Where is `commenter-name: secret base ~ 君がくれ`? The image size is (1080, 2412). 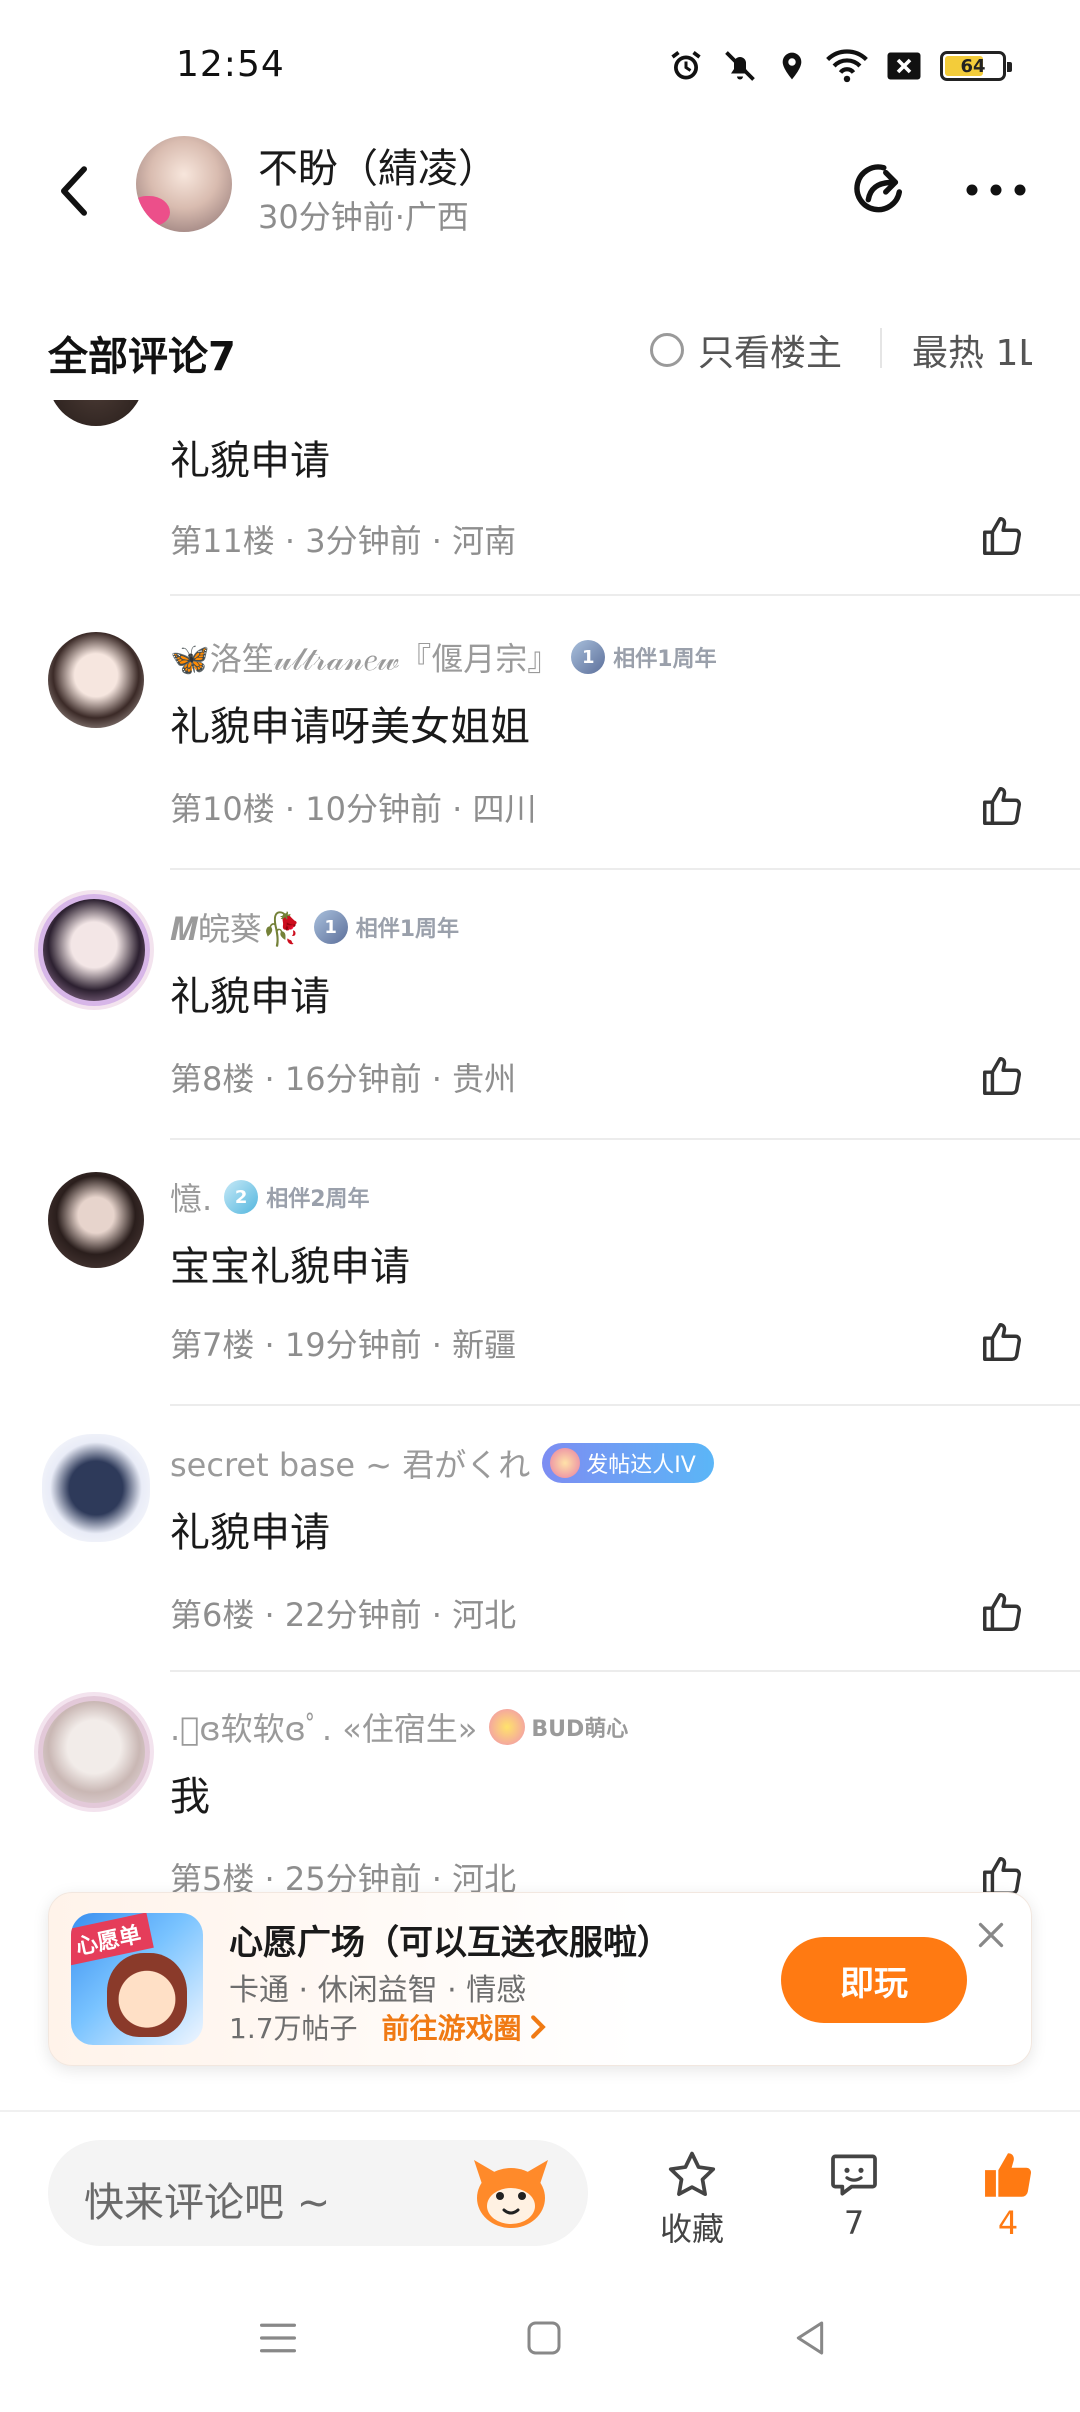 commenter-name: secret base ~ 君がくれ is located at coordinates (350, 1463).